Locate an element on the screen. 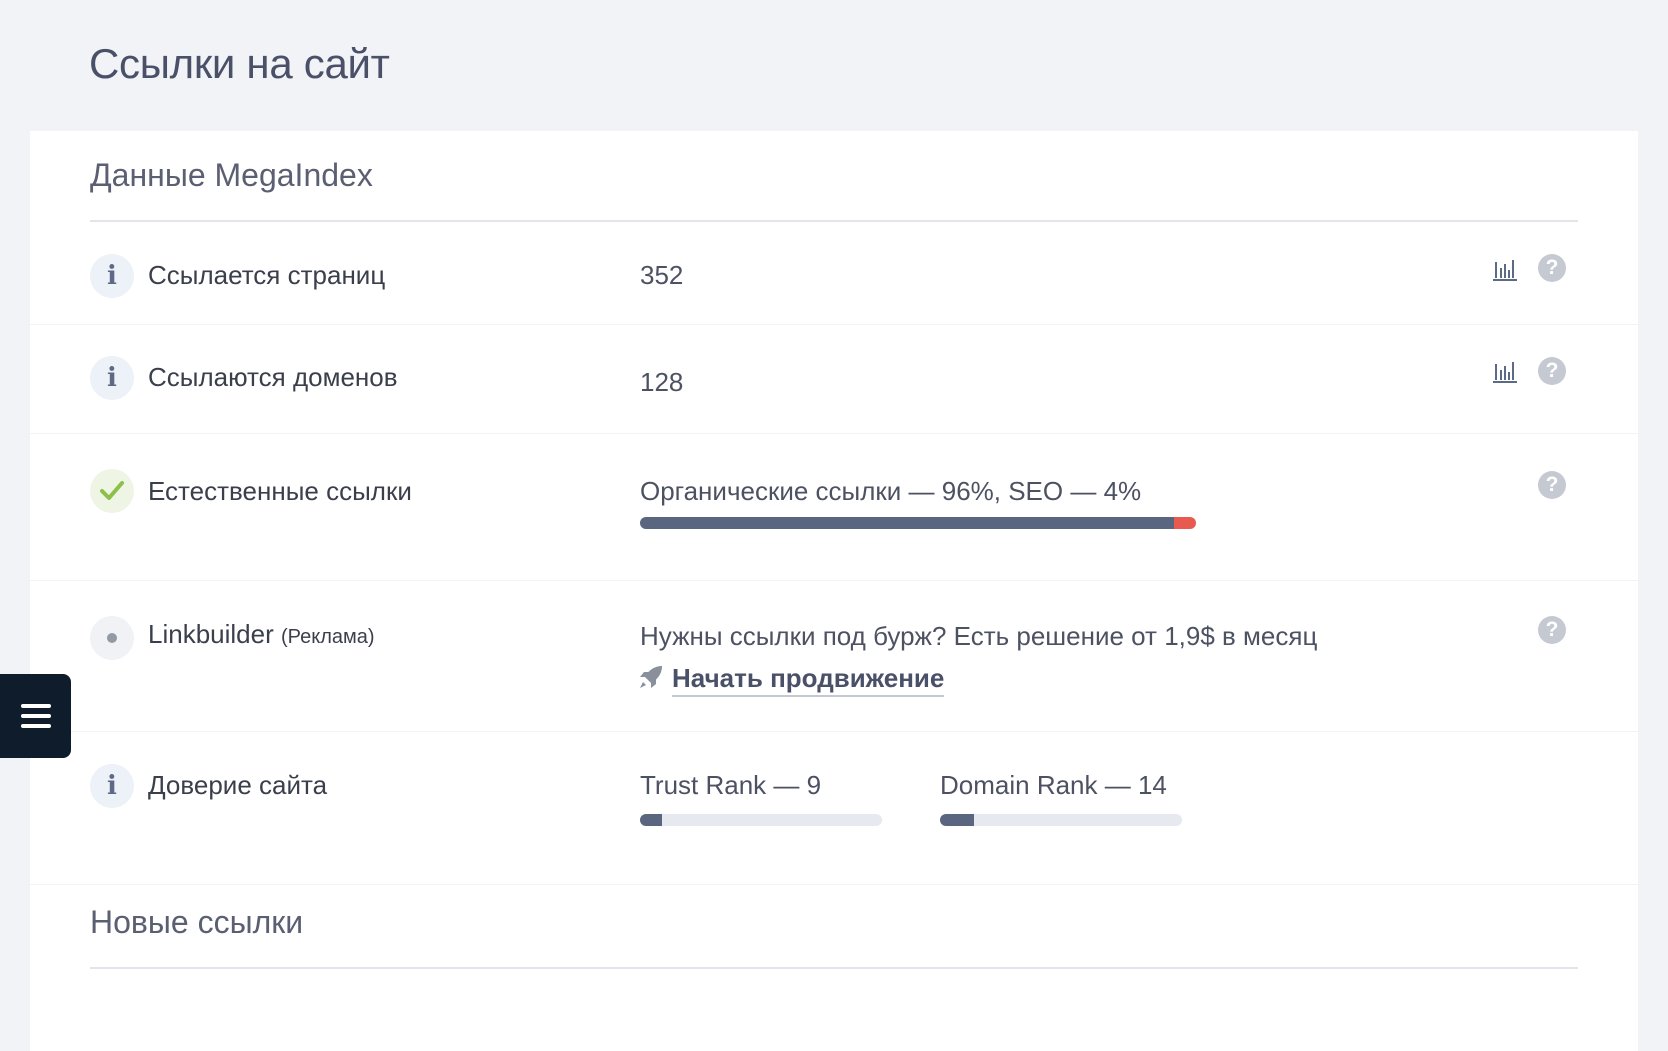 This screenshot has width=1668, height=1051. check-icon is located at coordinates (112, 491).